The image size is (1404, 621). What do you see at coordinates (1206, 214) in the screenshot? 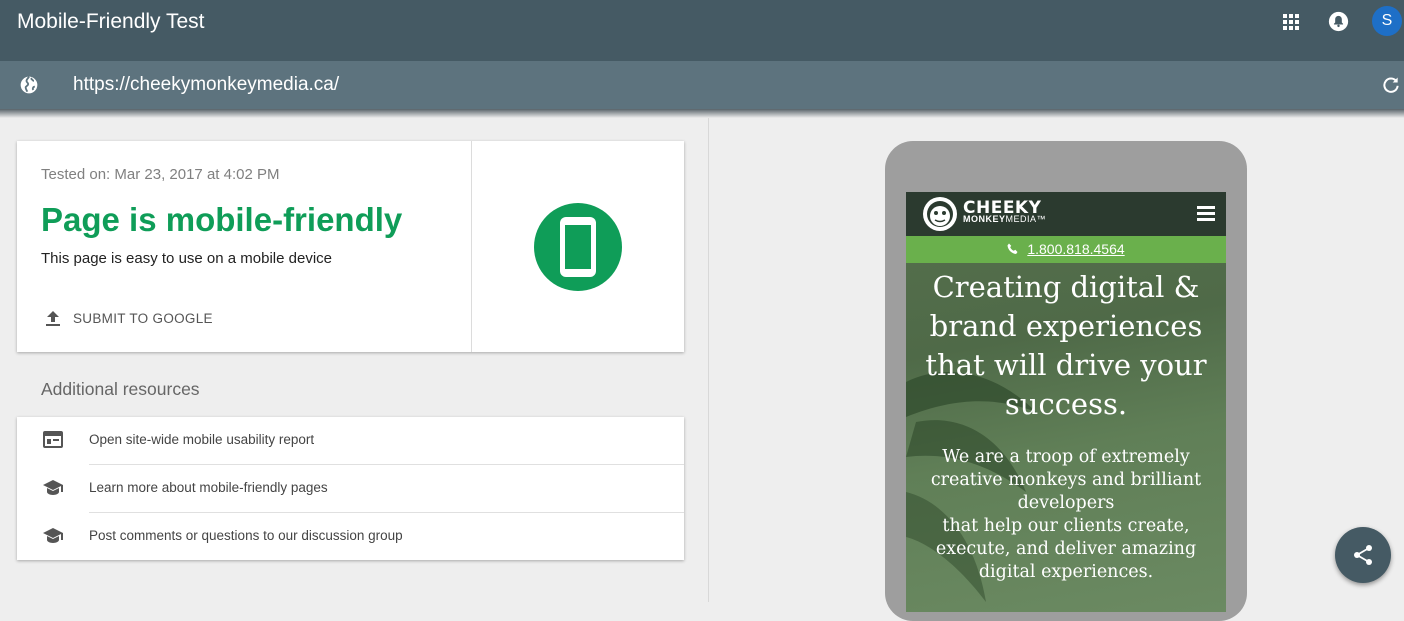
I see `hamburger-menu-icon` at bounding box center [1206, 214].